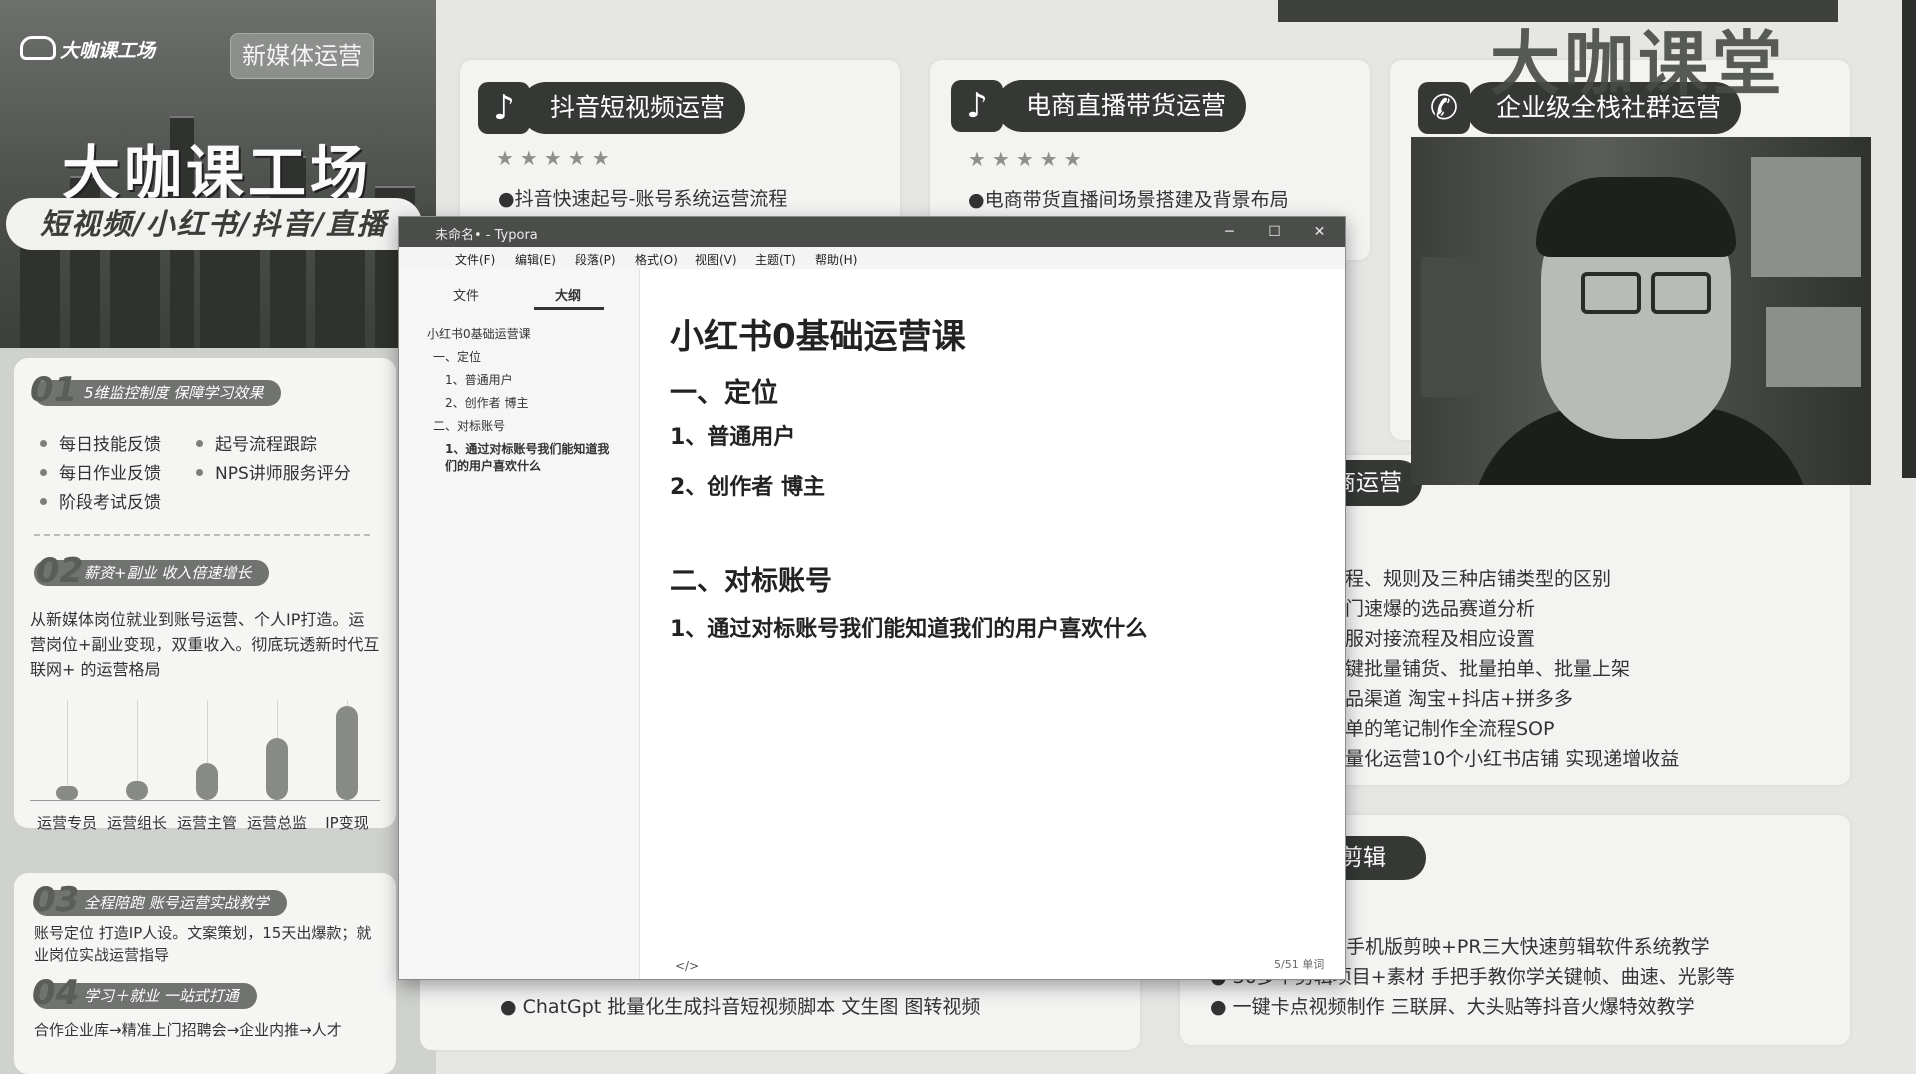 Image resolution: width=1916 pixels, height=1074 pixels. Describe the element at coordinates (100, 500) in the screenshot. I see `feature-item: 阶段考试反馈` at that location.